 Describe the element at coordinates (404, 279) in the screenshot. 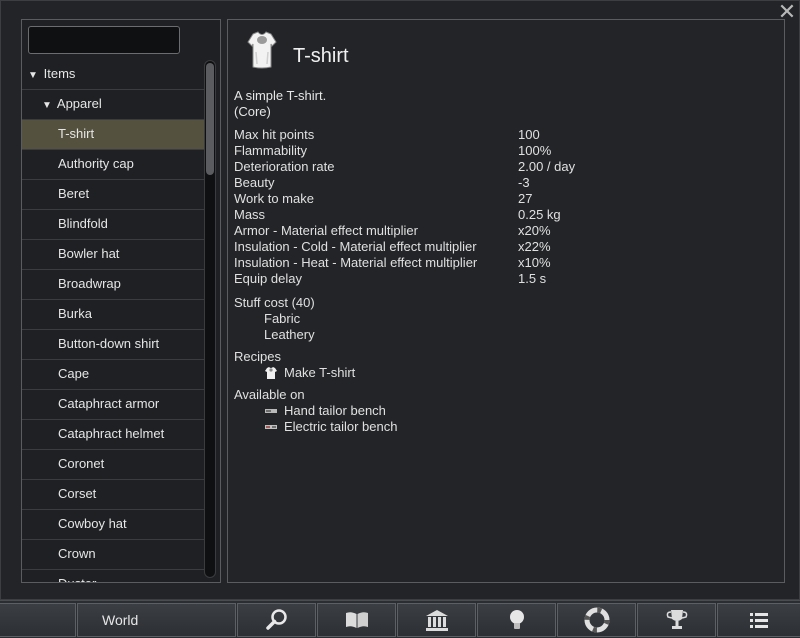

I see `stat-row: Equip delay 1.5 s` at that location.